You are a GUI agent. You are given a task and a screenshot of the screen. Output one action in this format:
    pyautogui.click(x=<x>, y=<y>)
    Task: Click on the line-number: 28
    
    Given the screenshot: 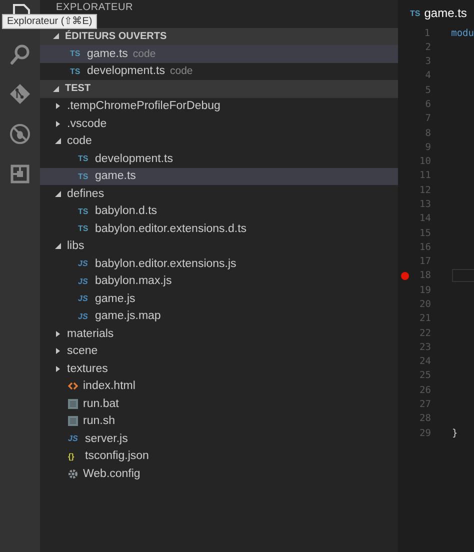 What is the action you would take?
    pyautogui.click(x=424, y=418)
    